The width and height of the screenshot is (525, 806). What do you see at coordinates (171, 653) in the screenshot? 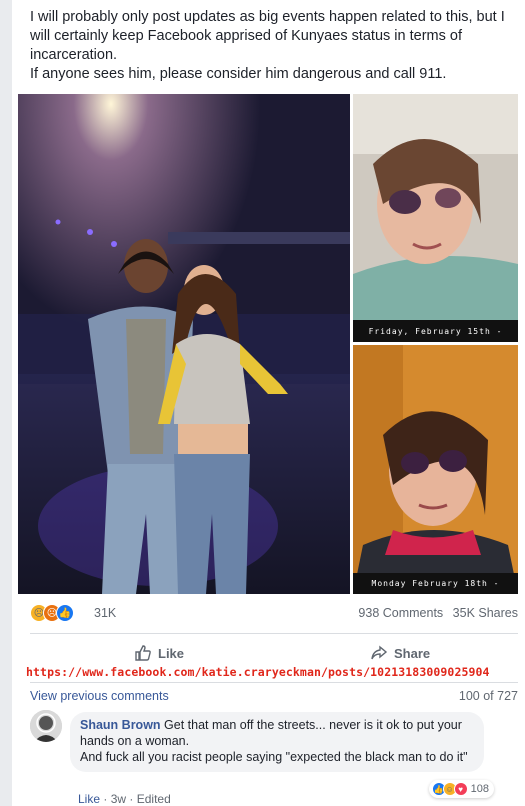
I see `like-label: Like` at bounding box center [171, 653].